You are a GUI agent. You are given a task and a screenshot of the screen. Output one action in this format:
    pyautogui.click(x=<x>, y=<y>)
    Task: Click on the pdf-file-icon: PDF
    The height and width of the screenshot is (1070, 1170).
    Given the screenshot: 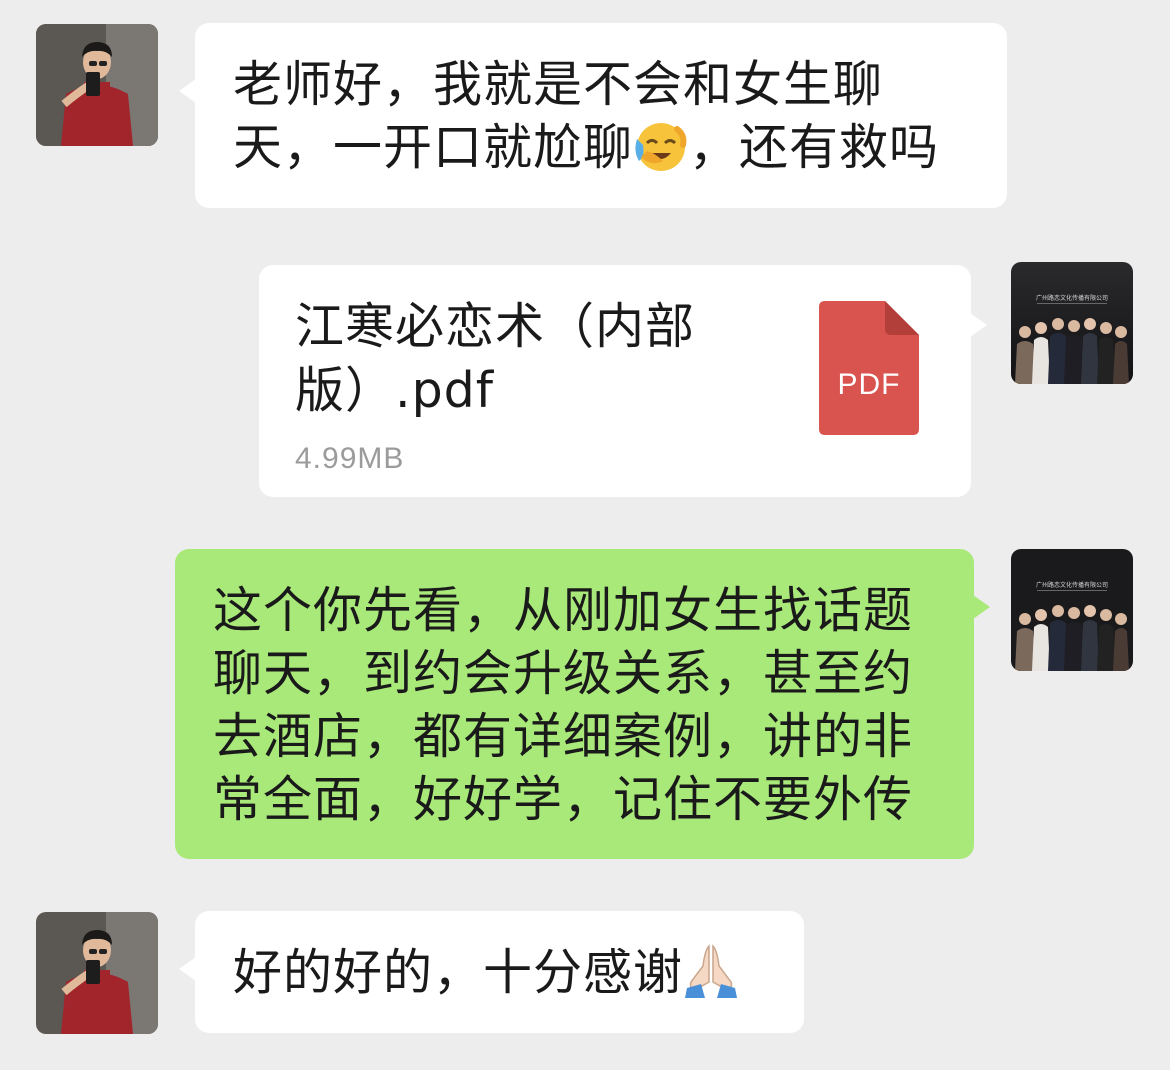 What is the action you would take?
    pyautogui.click(x=869, y=368)
    